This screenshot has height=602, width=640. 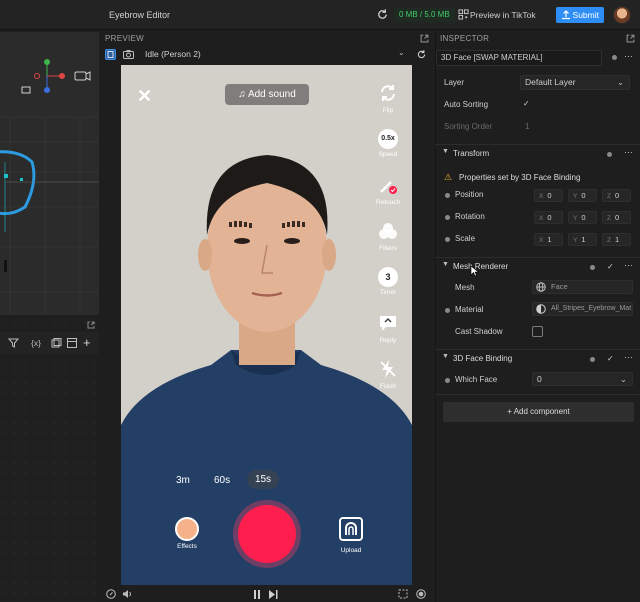 What do you see at coordinates (49, 173) in the screenshot?
I see `scene-viewport` at bounding box center [49, 173].